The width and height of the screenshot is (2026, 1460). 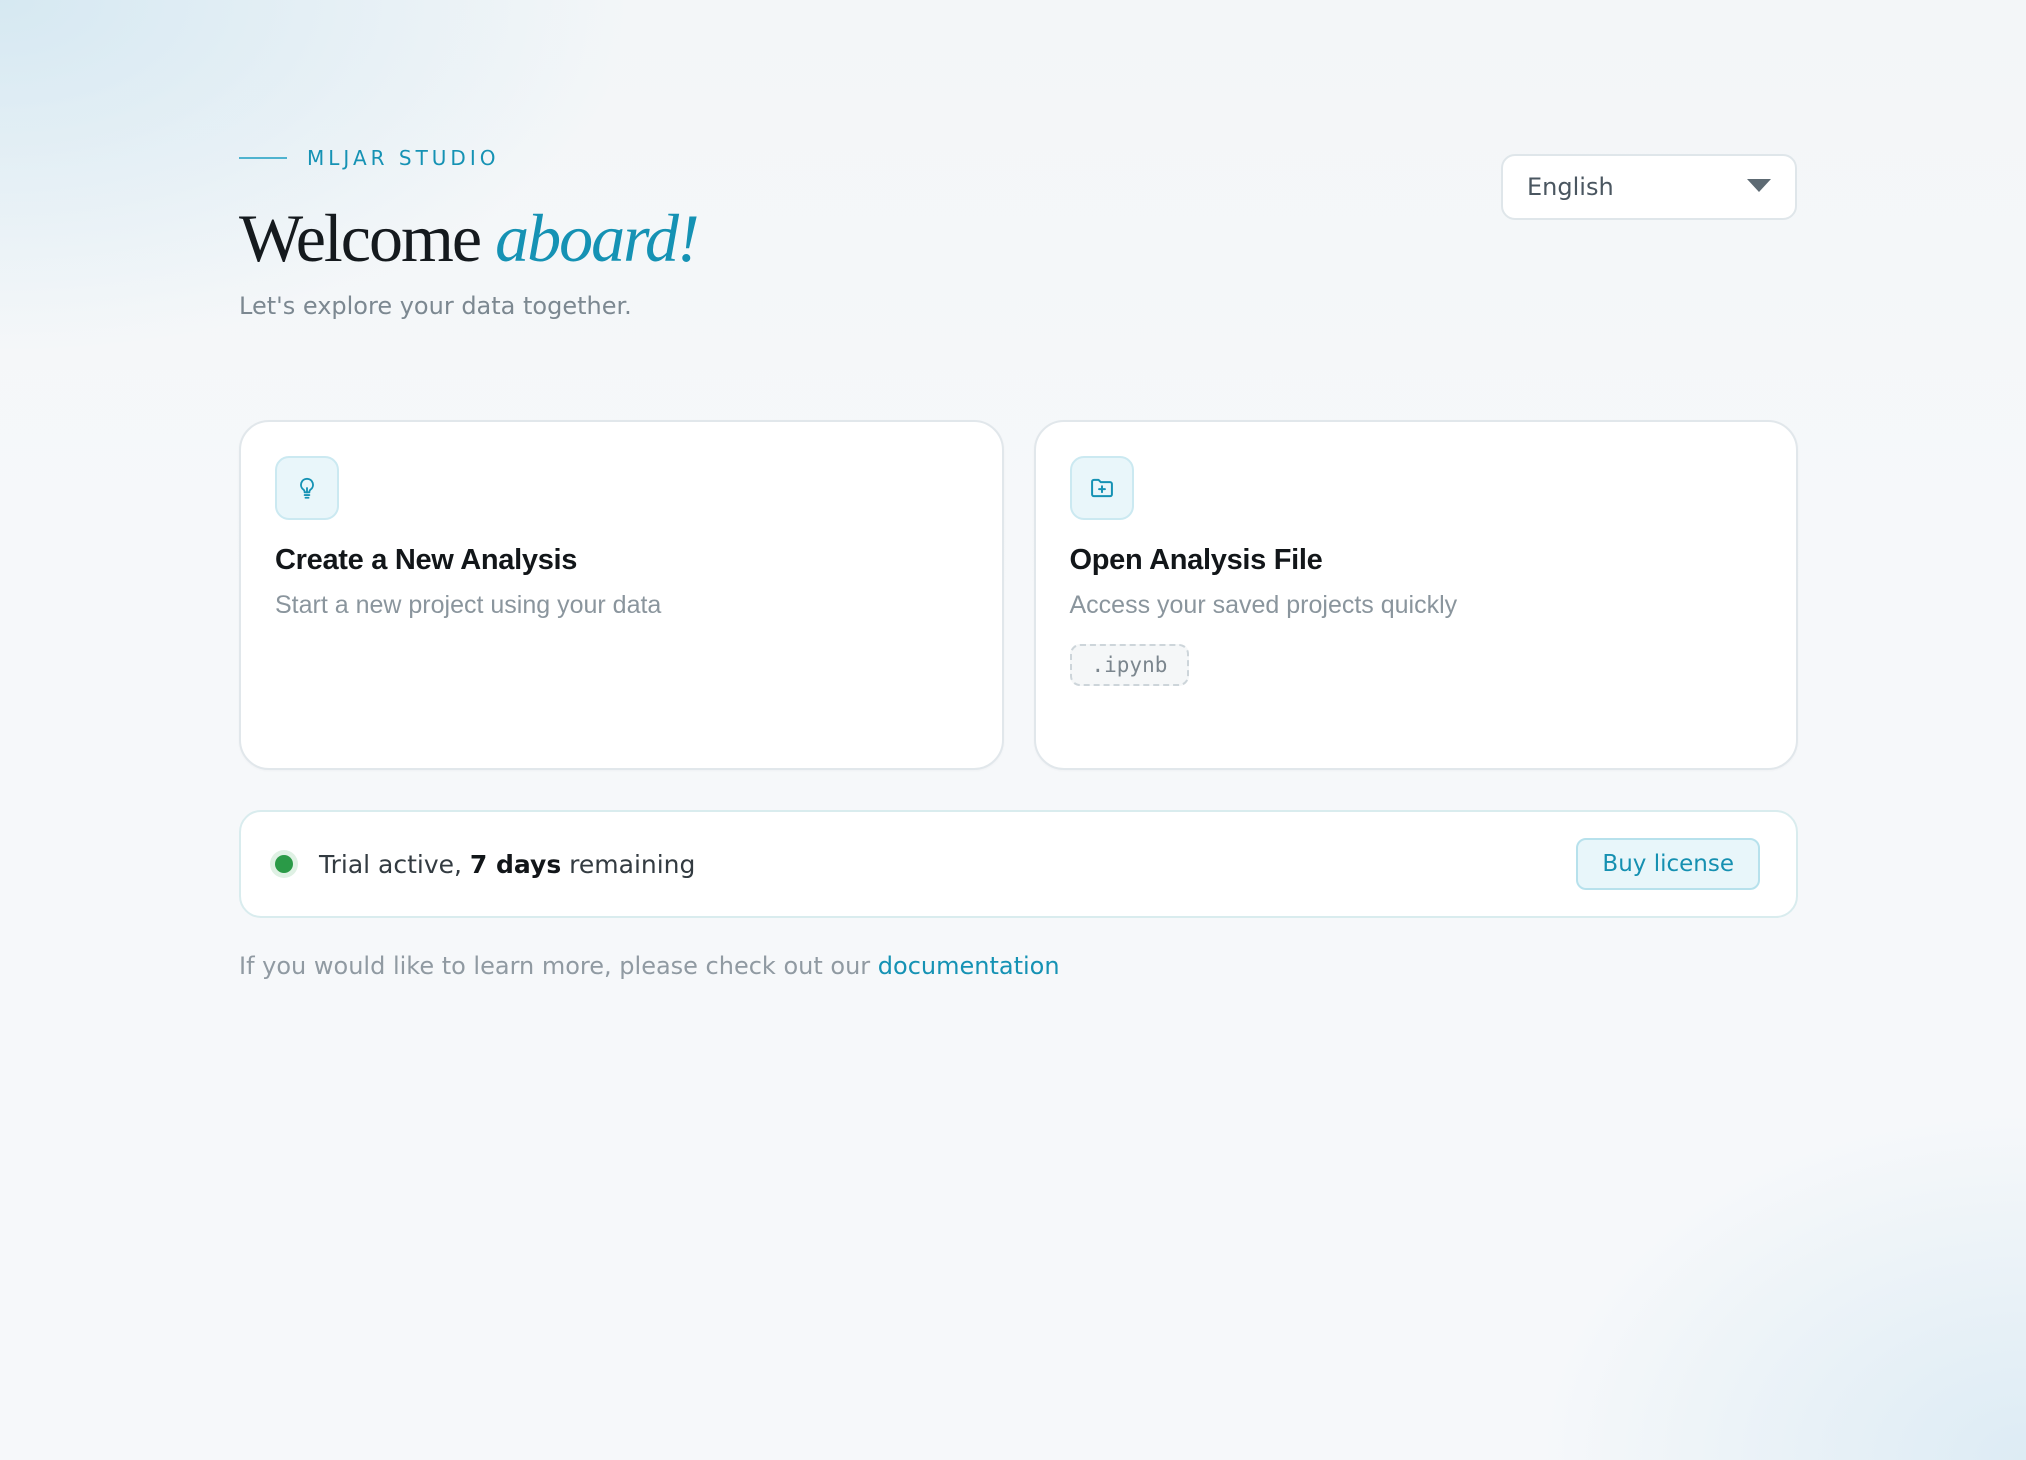 What do you see at coordinates (1263, 605) in the screenshot?
I see `card-description: Access your saved projects quickly` at bounding box center [1263, 605].